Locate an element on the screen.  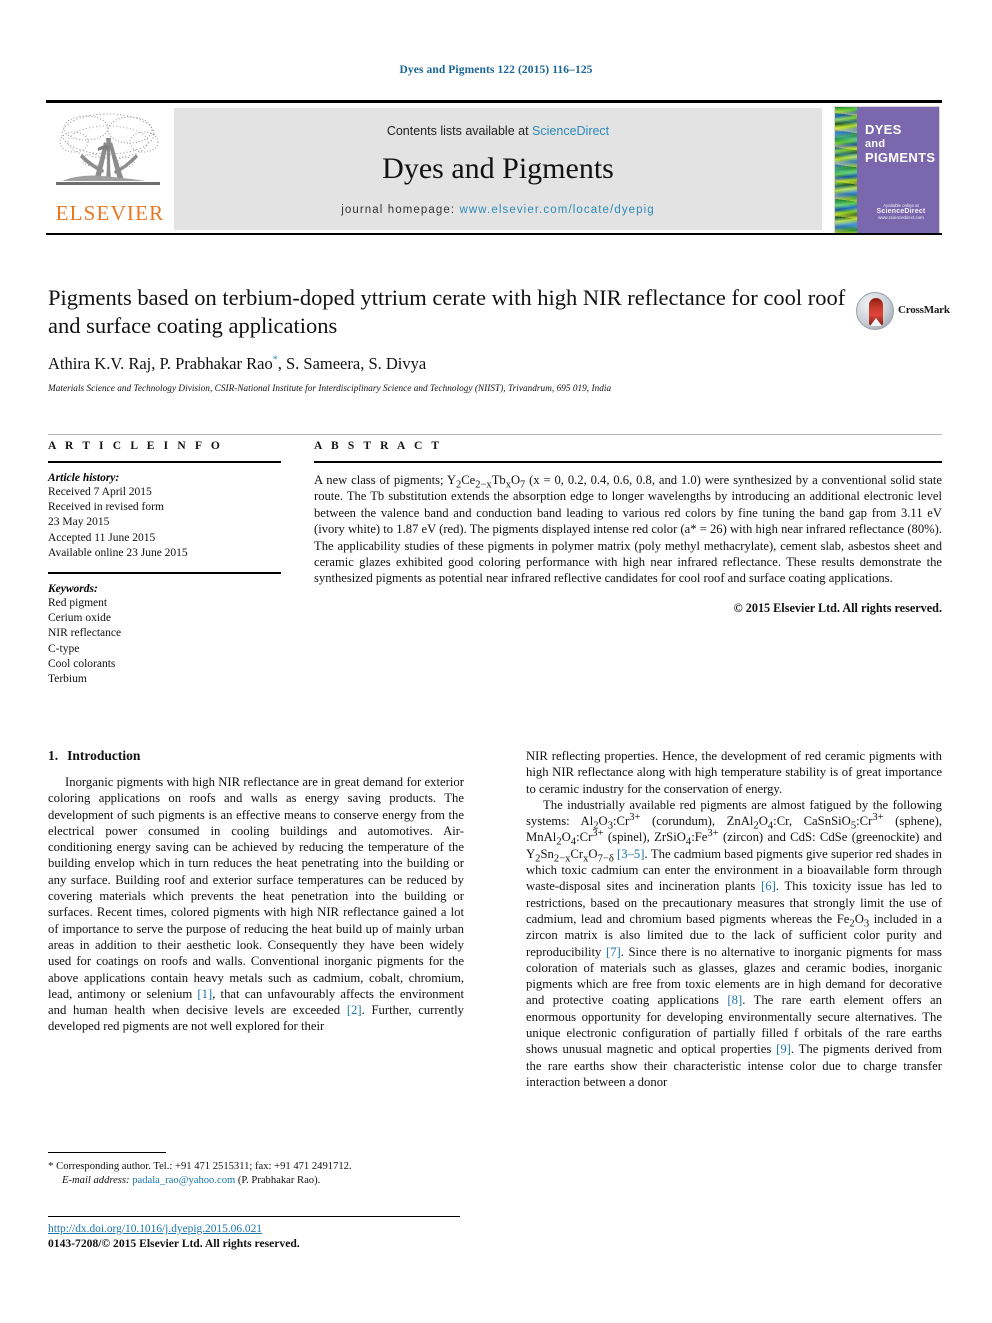
citation-ref-2: [2] is located at coordinates (354, 1010).